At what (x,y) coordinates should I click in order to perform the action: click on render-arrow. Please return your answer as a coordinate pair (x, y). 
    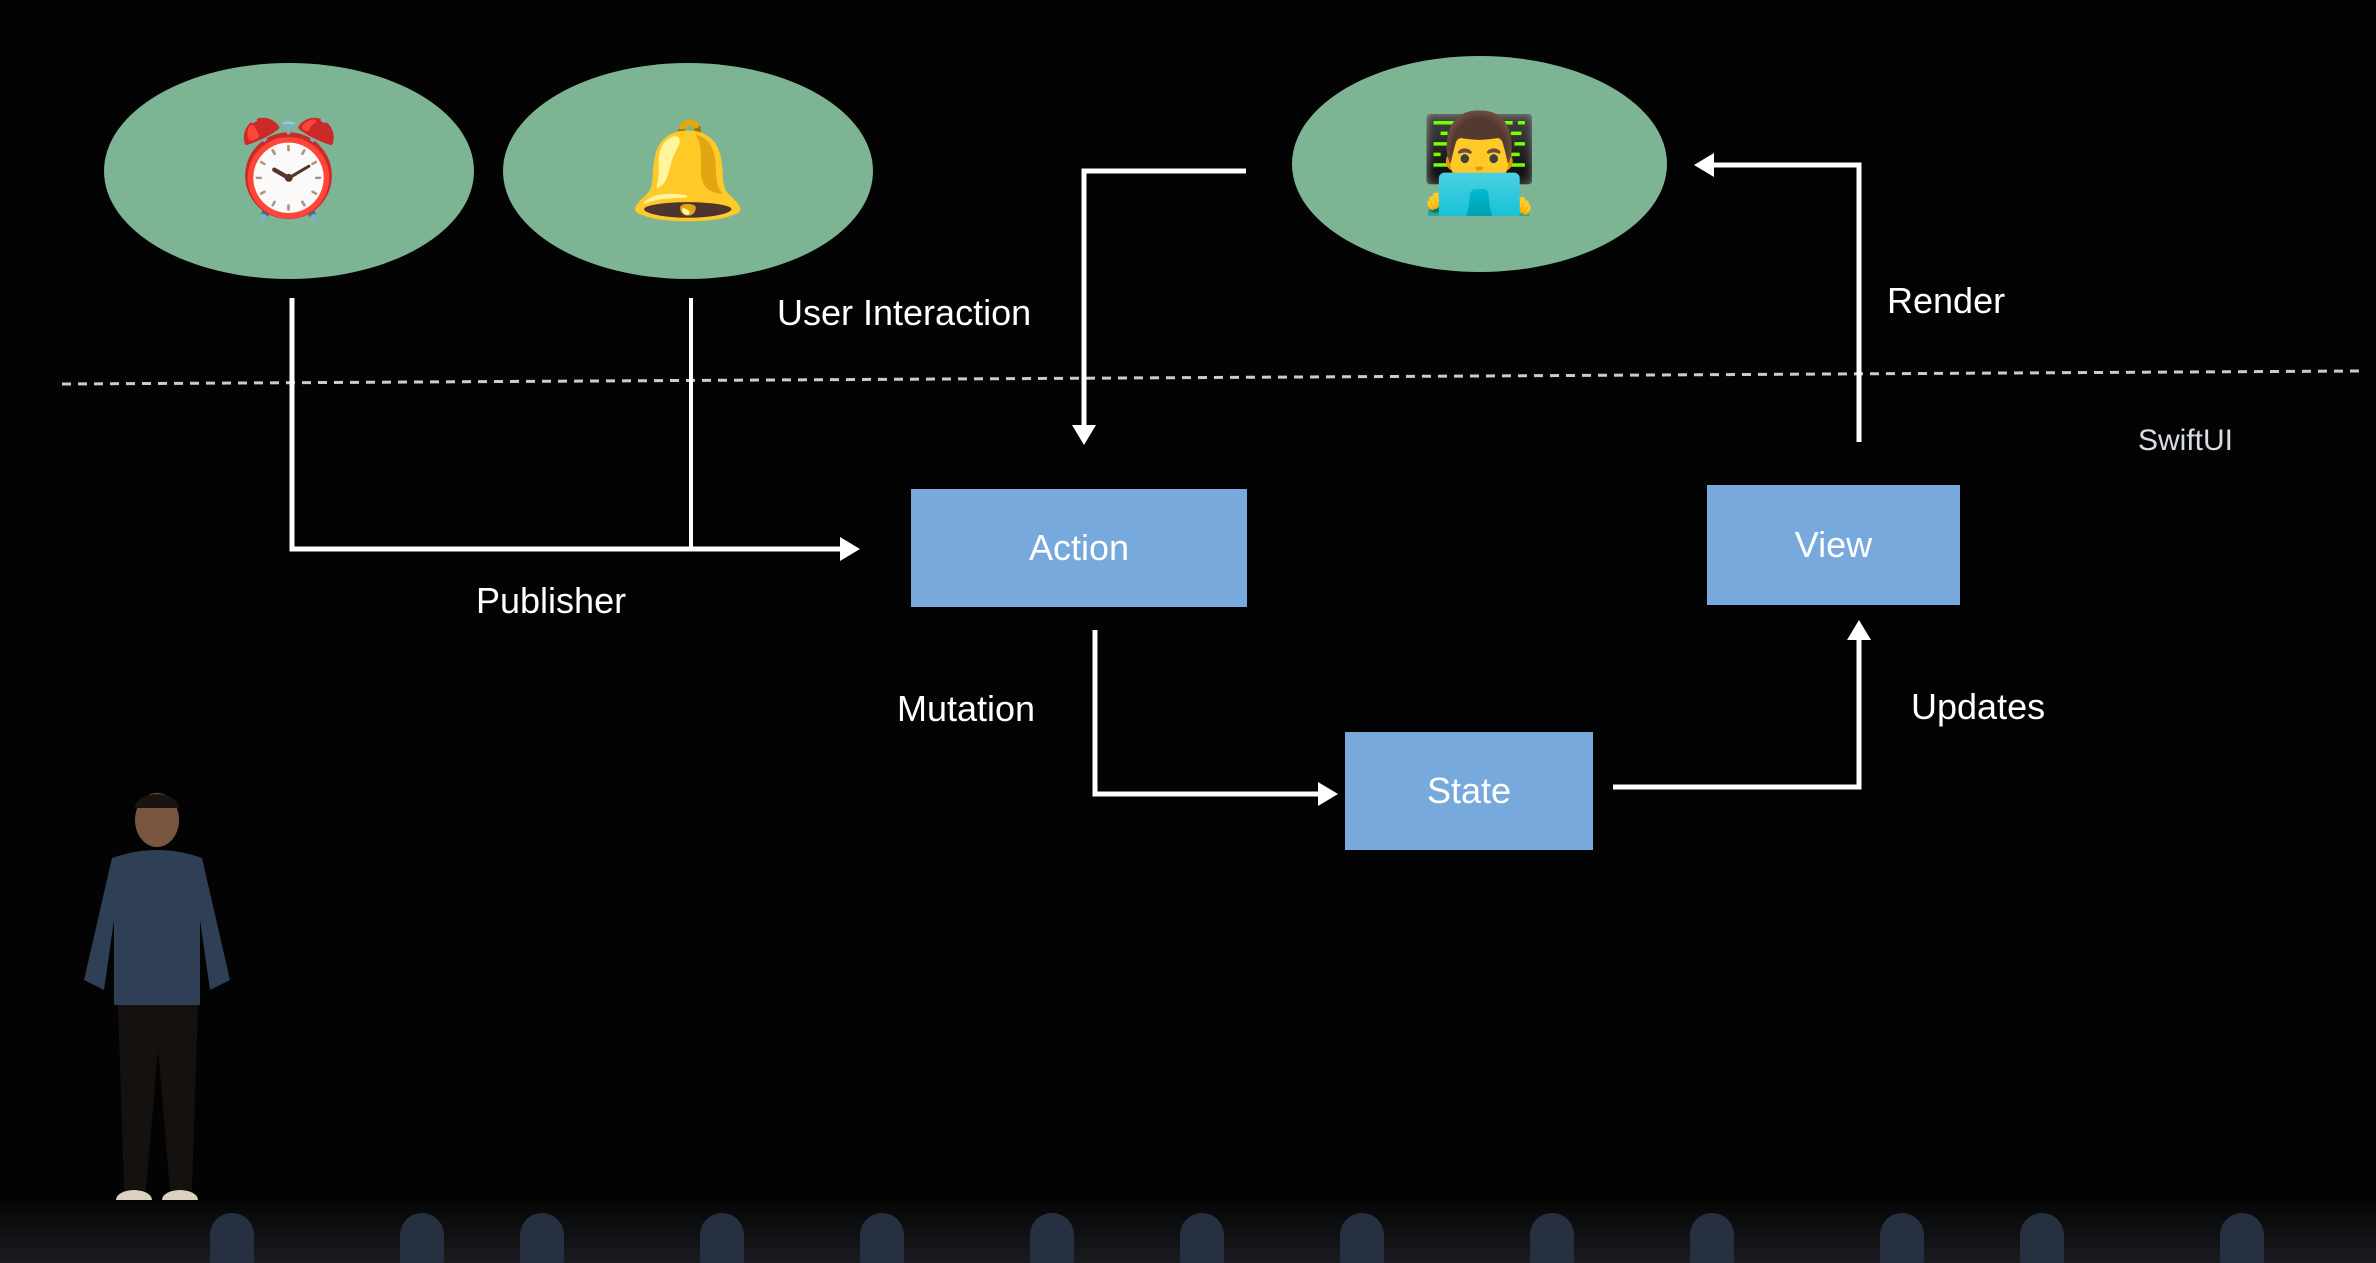
    Looking at the image, I should click on (1788, 302).